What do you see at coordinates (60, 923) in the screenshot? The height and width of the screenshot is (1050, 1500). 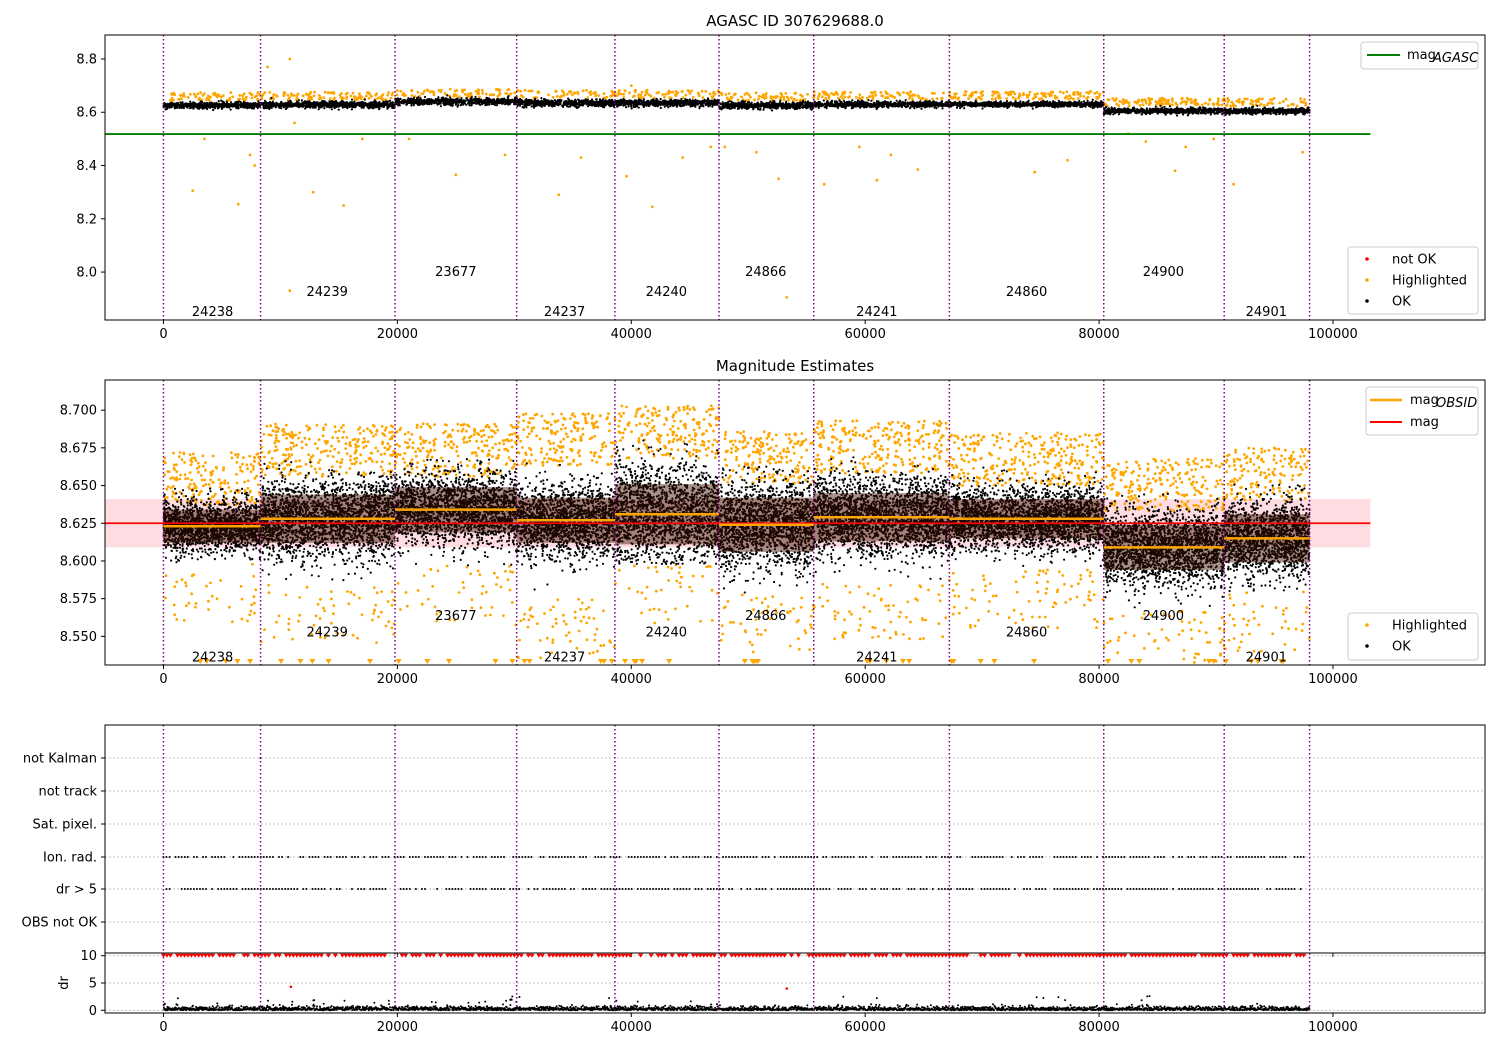 I see `flag-label: OBS not OK` at bounding box center [60, 923].